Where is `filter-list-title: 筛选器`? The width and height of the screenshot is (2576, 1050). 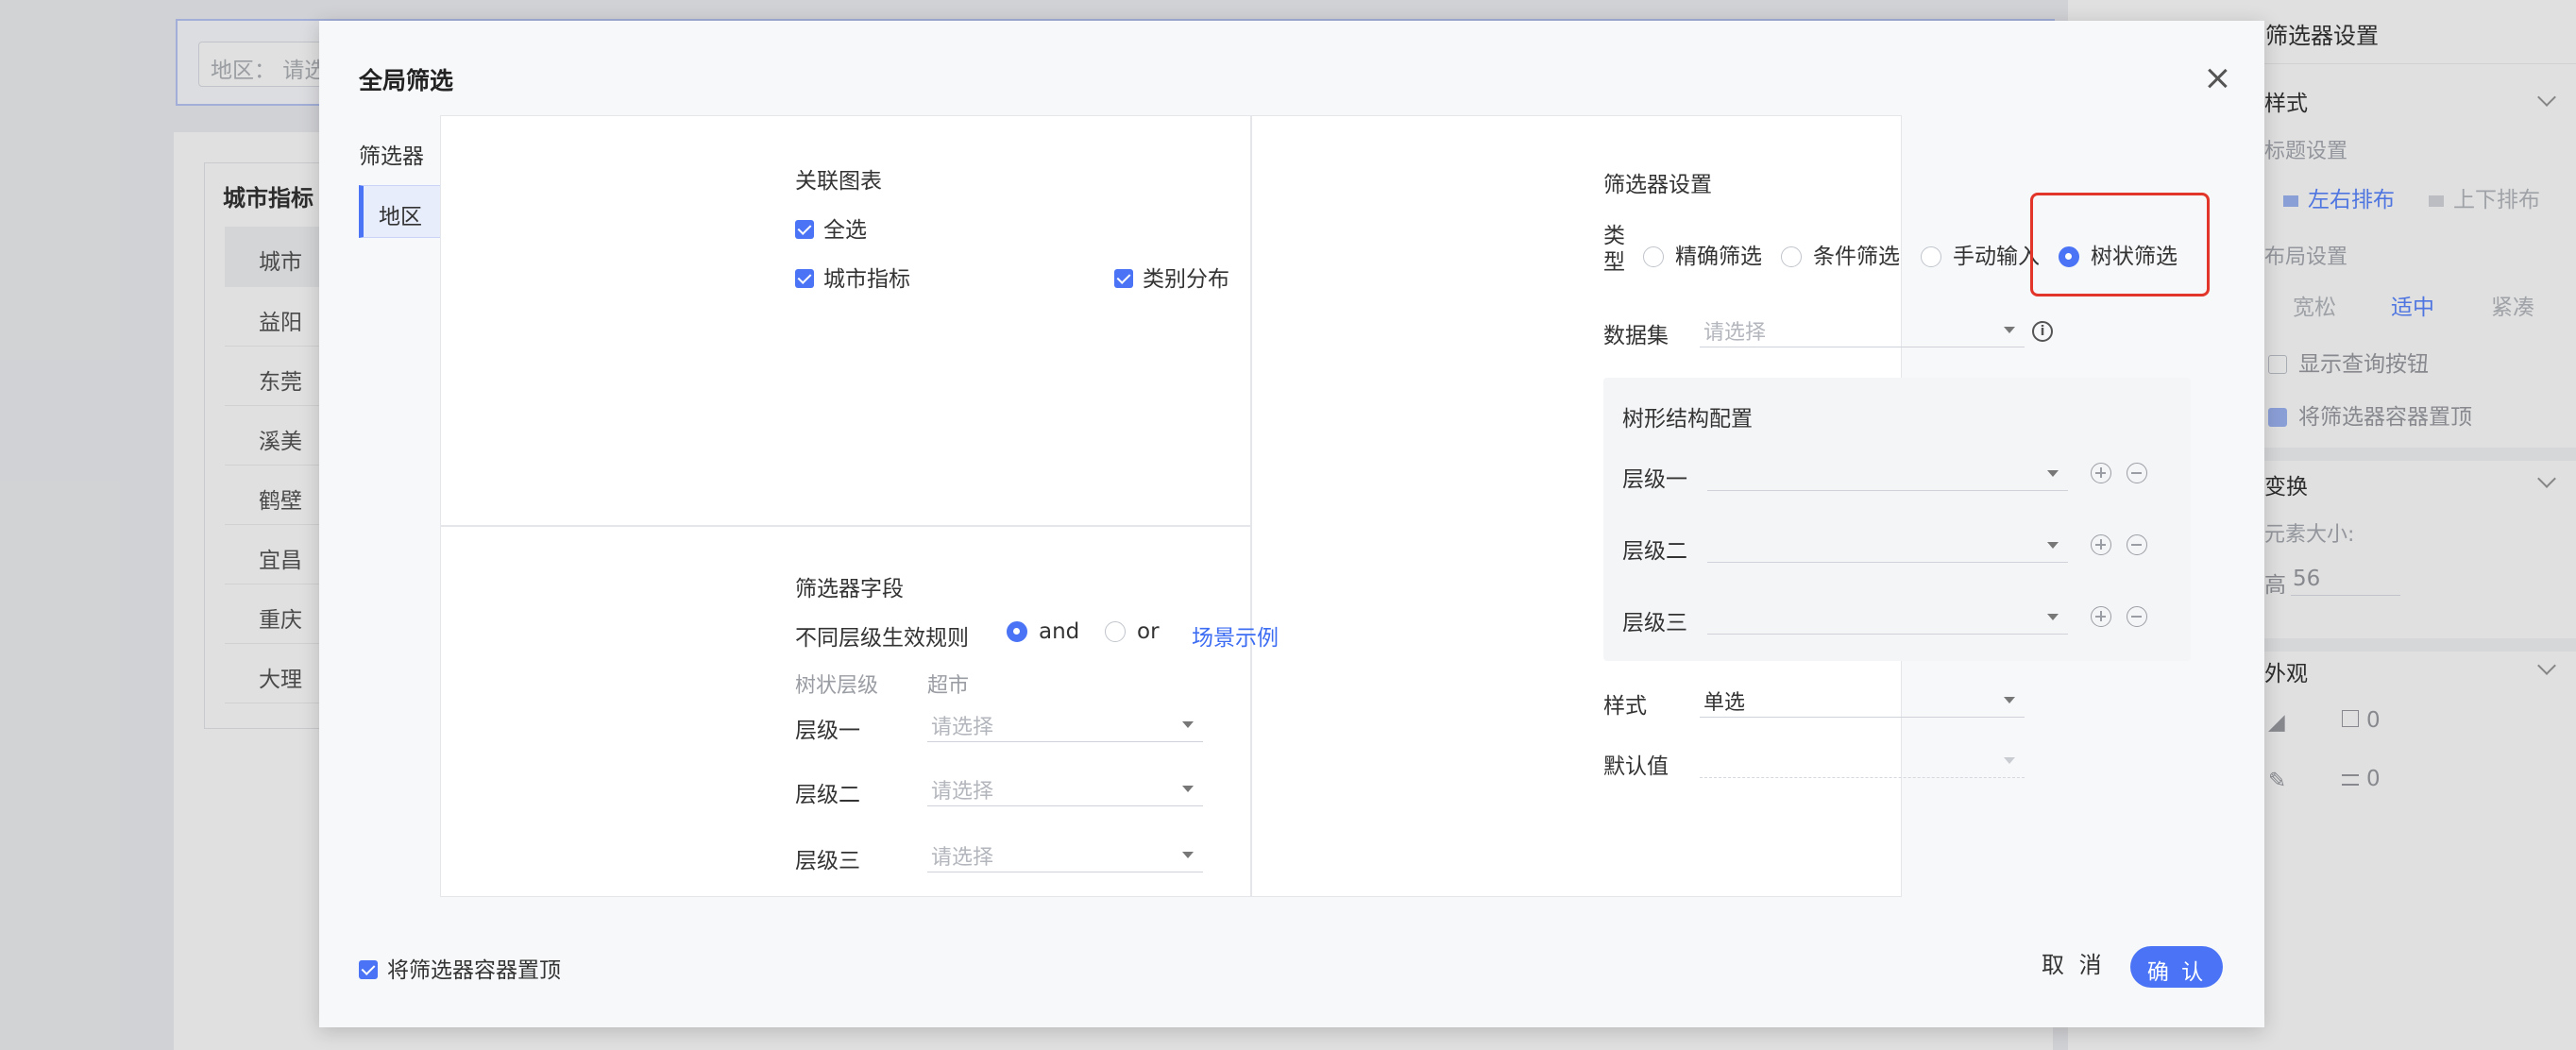
filter-list-title: 筛选器 is located at coordinates (391, 156).